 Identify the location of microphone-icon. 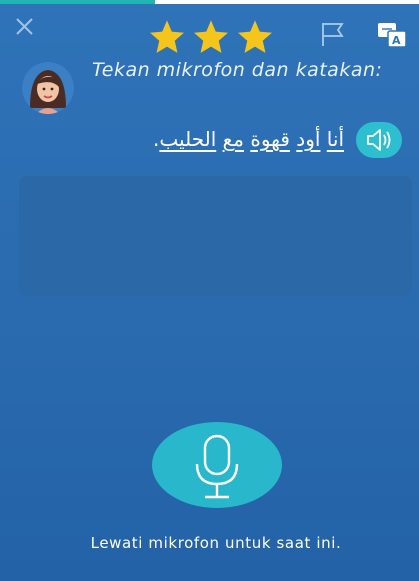
(217, 466).